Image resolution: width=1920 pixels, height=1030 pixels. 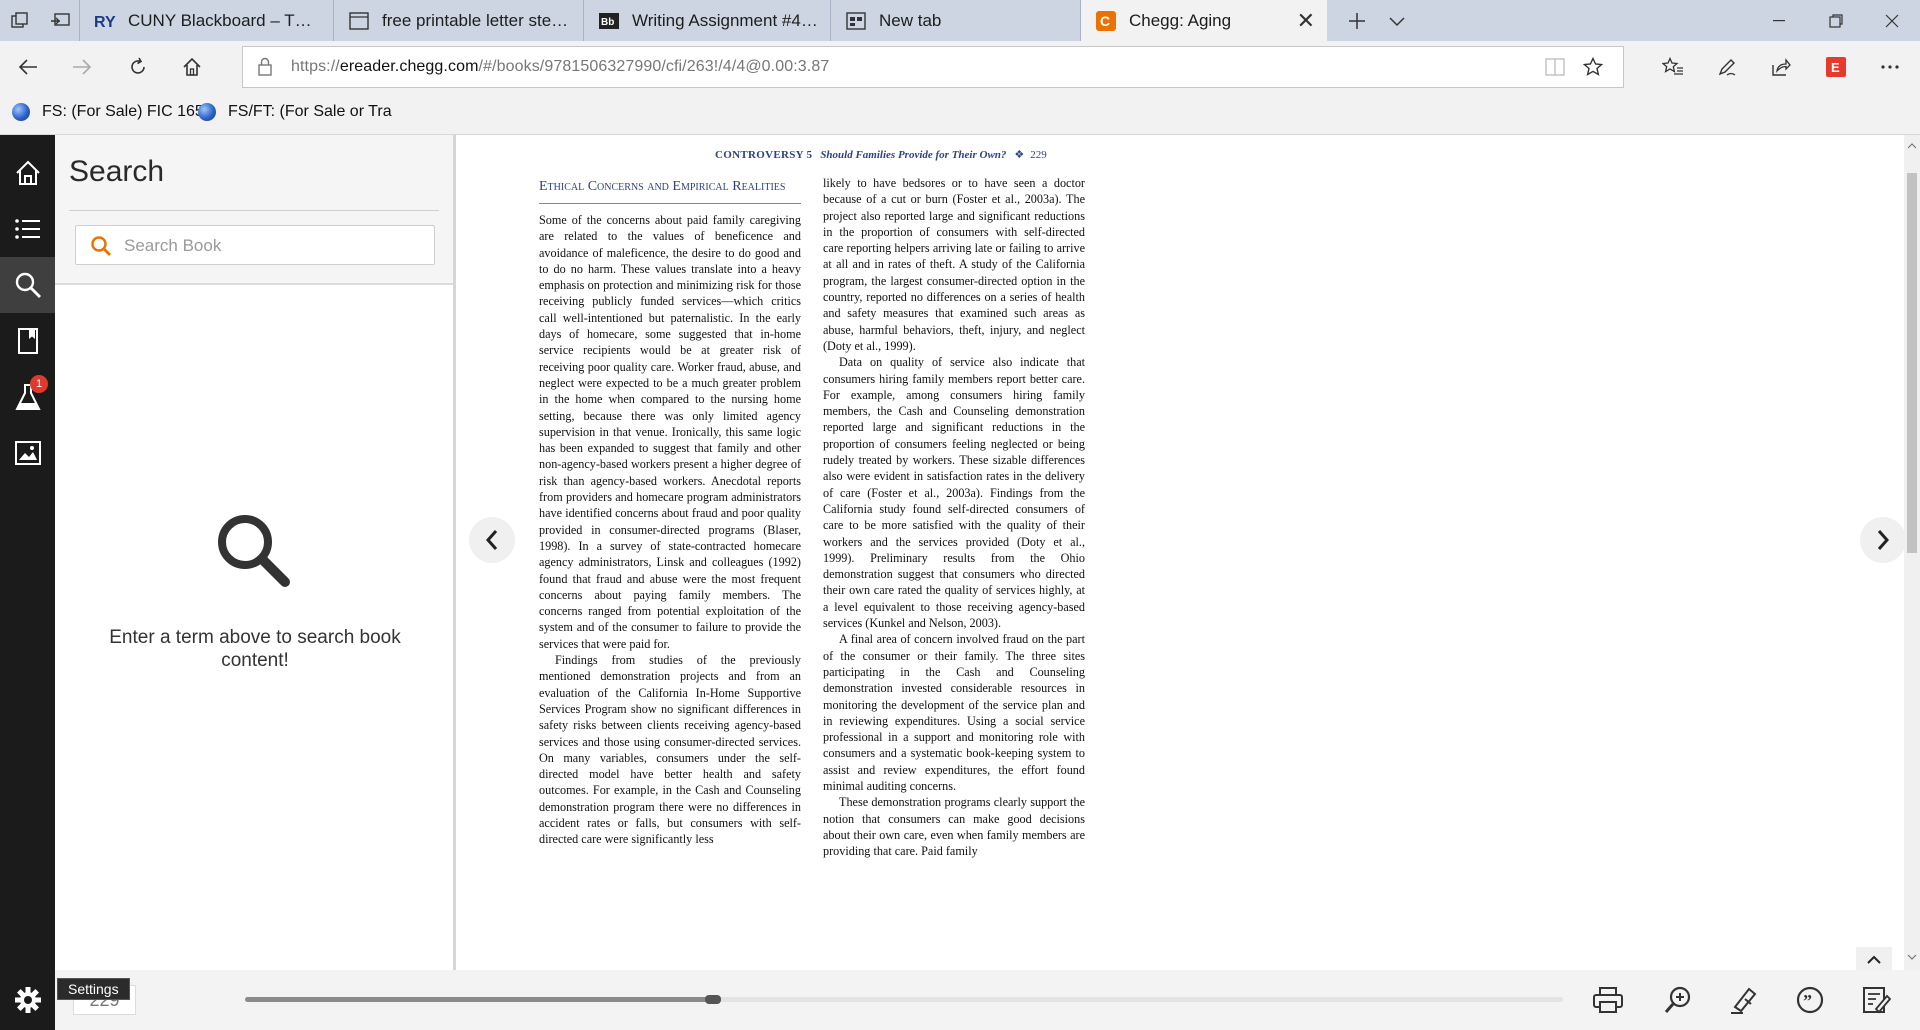 I want to click on search-panel-title: Search, so click(x=117, y=171).